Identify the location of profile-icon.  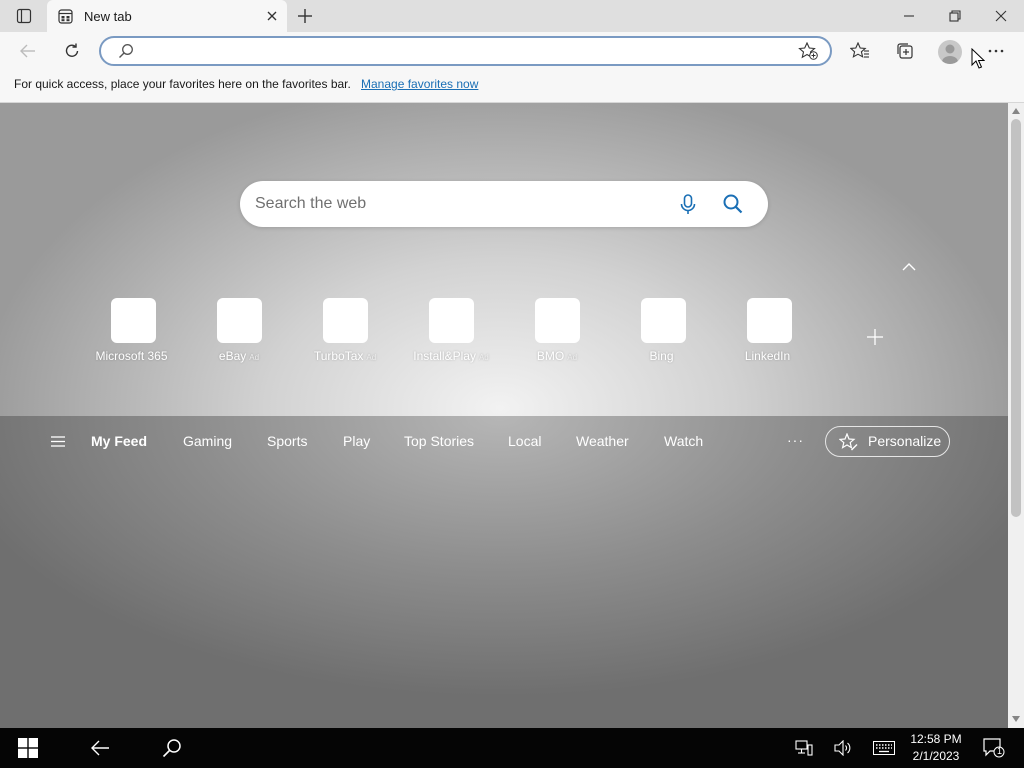
(950, 52).